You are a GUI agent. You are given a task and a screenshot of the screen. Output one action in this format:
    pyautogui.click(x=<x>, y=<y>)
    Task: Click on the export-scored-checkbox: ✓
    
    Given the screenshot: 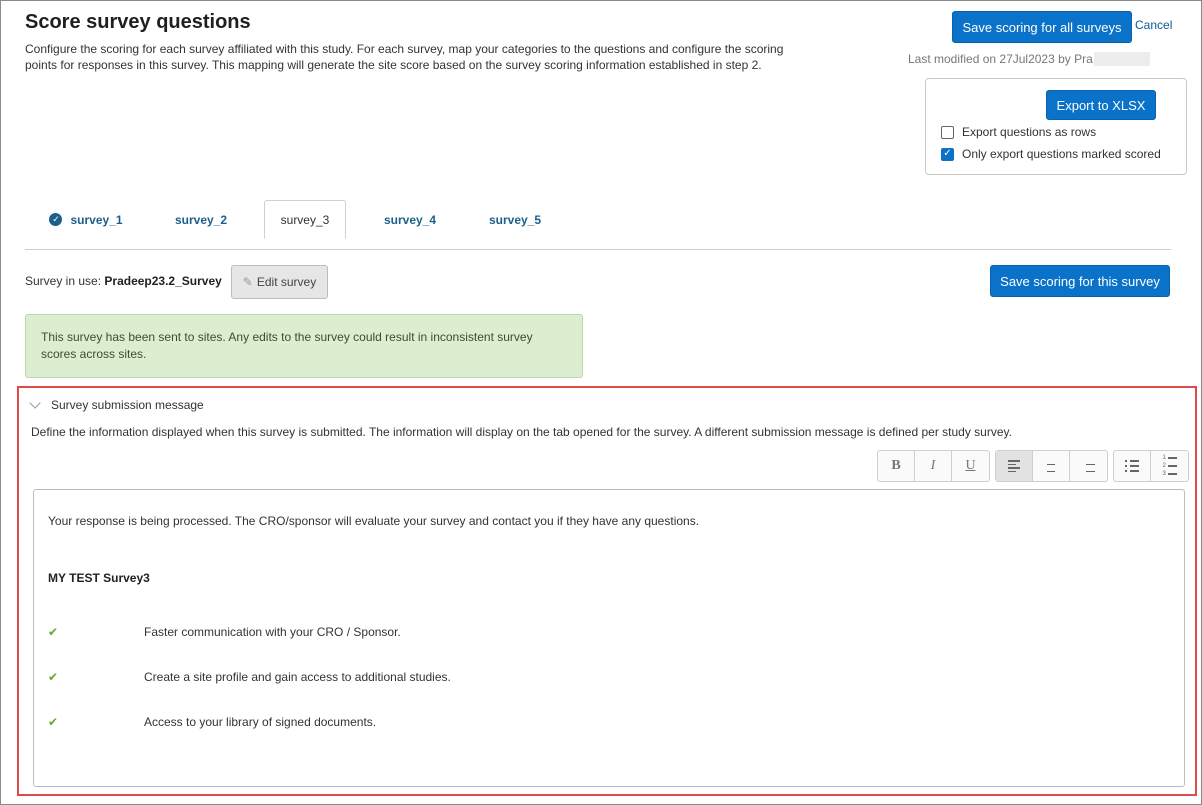 What is the action you would take?
    pyautogui.click(x=947, y=154)
    